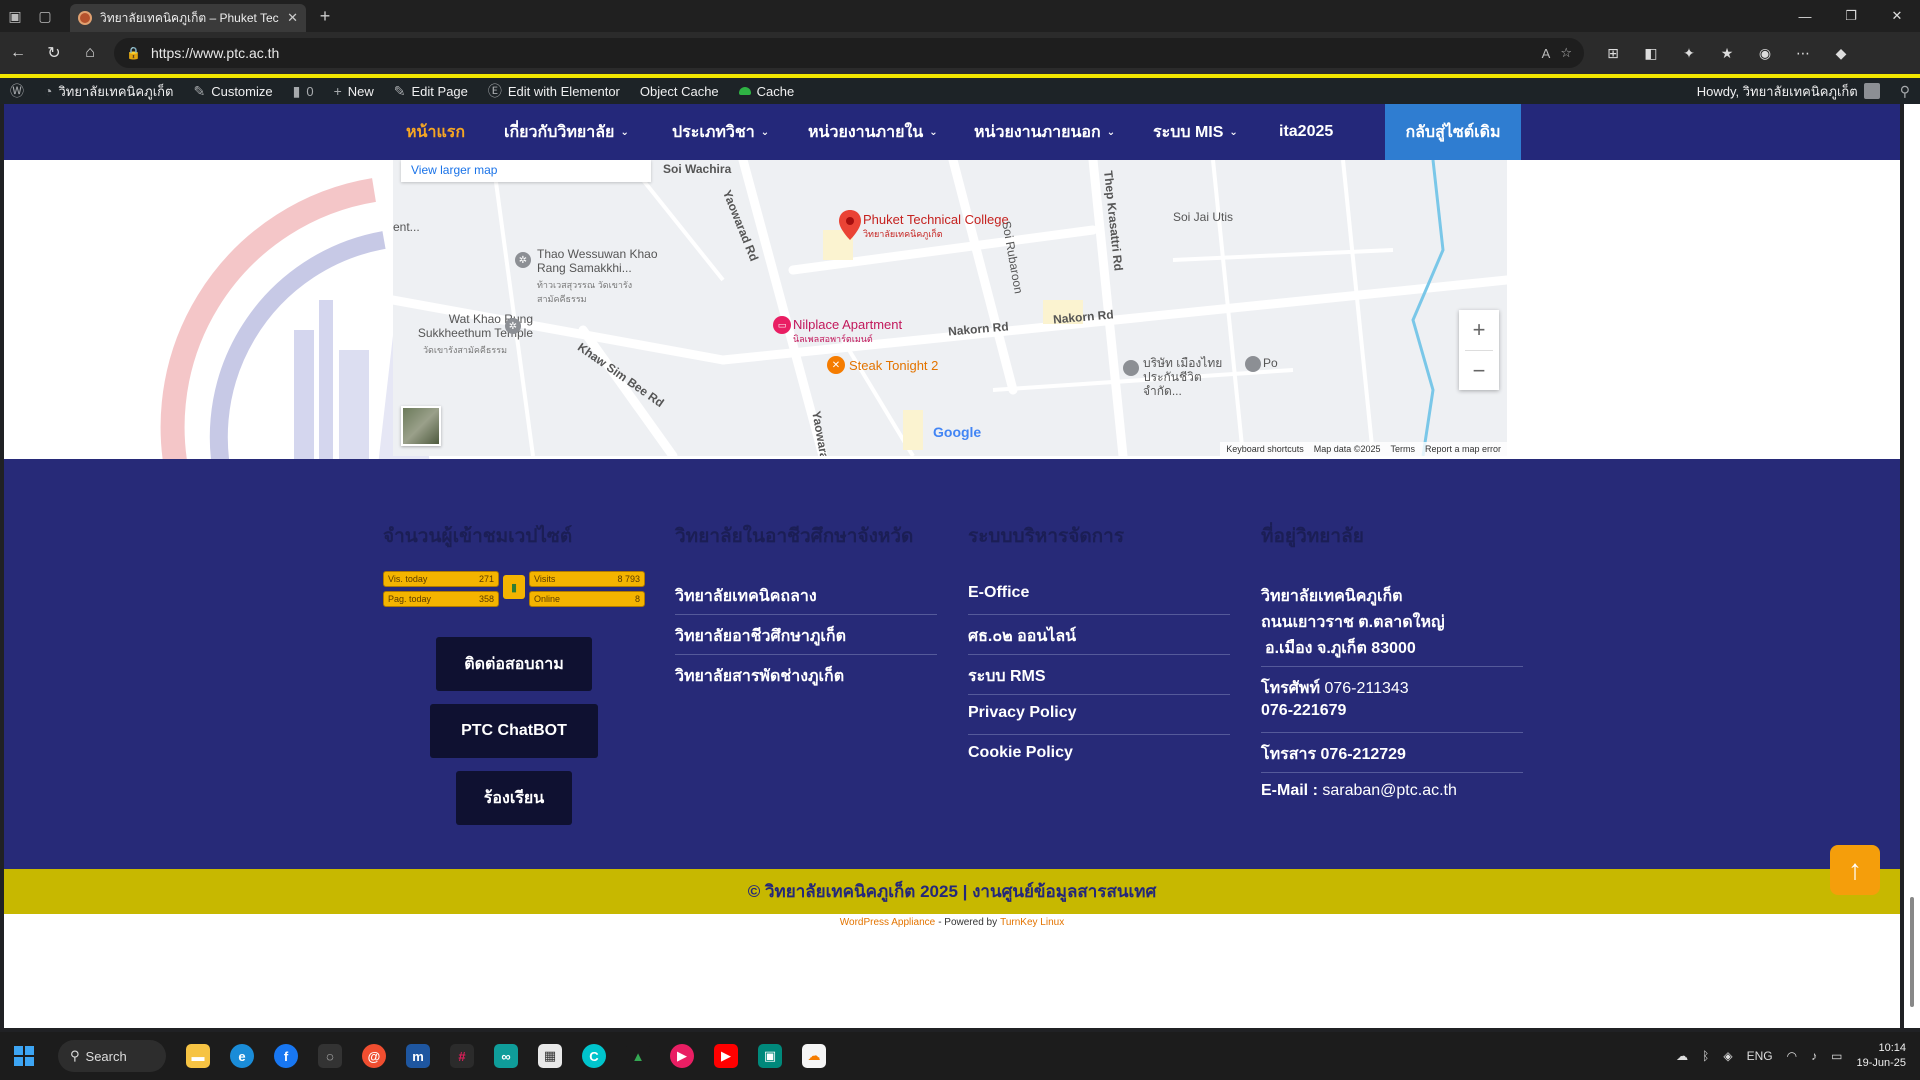  Describe the element at coordinates (1479, 371) in the screenshot. I see `zoom-out-button: −` at that location.